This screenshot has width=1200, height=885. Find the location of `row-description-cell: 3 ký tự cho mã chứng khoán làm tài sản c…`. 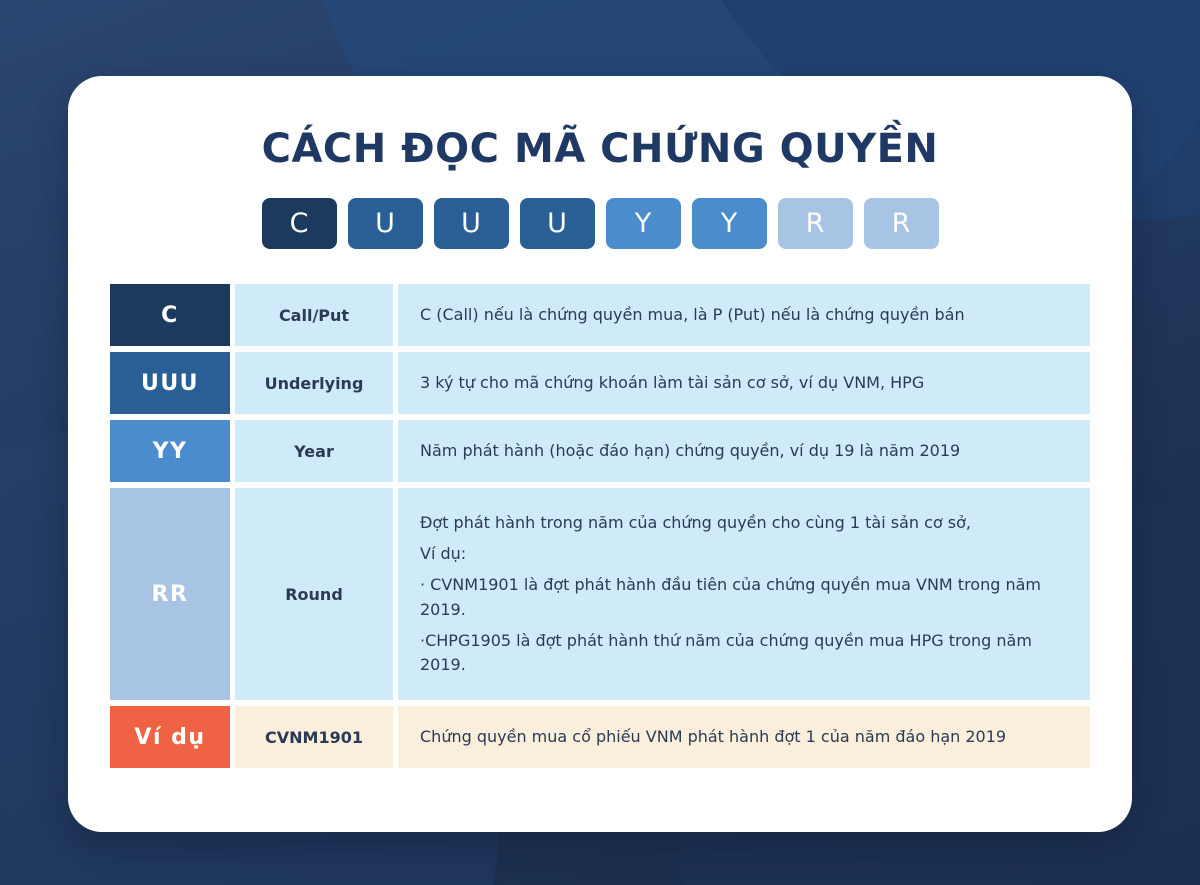

row-description-cell: 3 ký tự cho mã chứng khoán làm tài sản c… is located at coordinates (744, 383).